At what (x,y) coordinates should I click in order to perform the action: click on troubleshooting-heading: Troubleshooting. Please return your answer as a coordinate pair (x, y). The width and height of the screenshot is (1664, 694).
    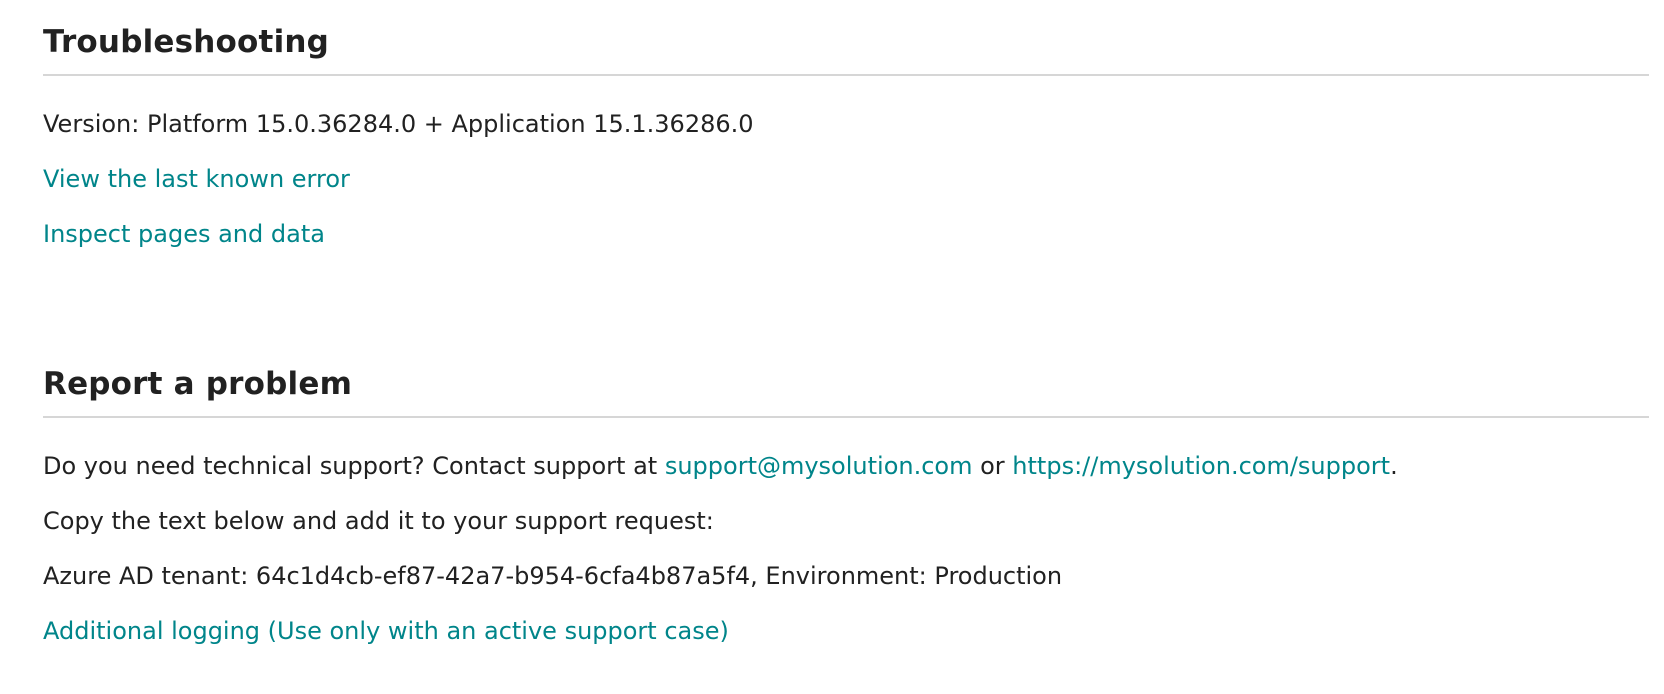
    Looking at the image, I should click on (846, 48).